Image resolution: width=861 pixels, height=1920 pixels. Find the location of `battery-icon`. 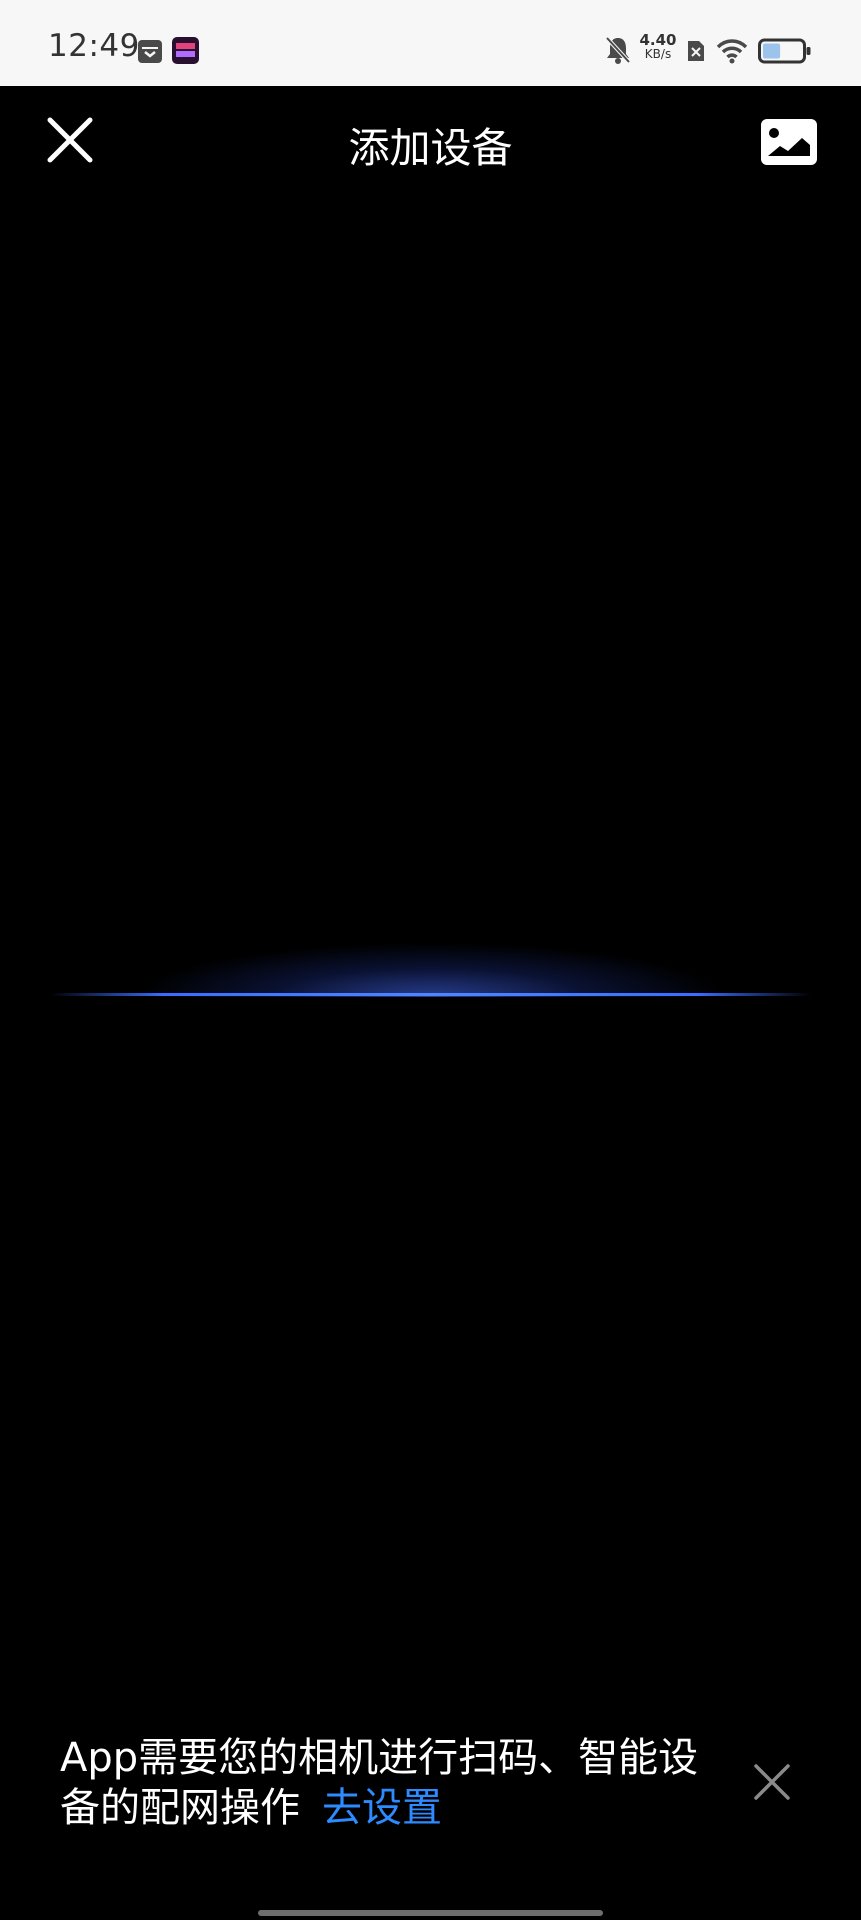

battery-icon is located at coordinates (785, 53).